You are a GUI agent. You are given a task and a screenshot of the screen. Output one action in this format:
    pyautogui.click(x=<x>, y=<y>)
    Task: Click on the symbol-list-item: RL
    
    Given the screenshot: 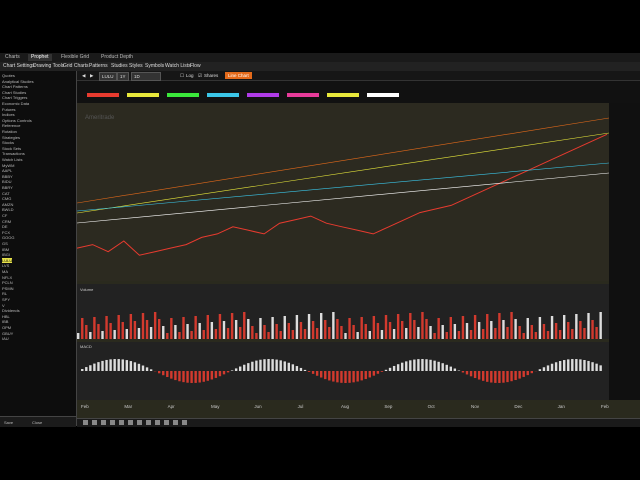 What is the action you would take?
    pyautogui.click(x=4, y=293)
    